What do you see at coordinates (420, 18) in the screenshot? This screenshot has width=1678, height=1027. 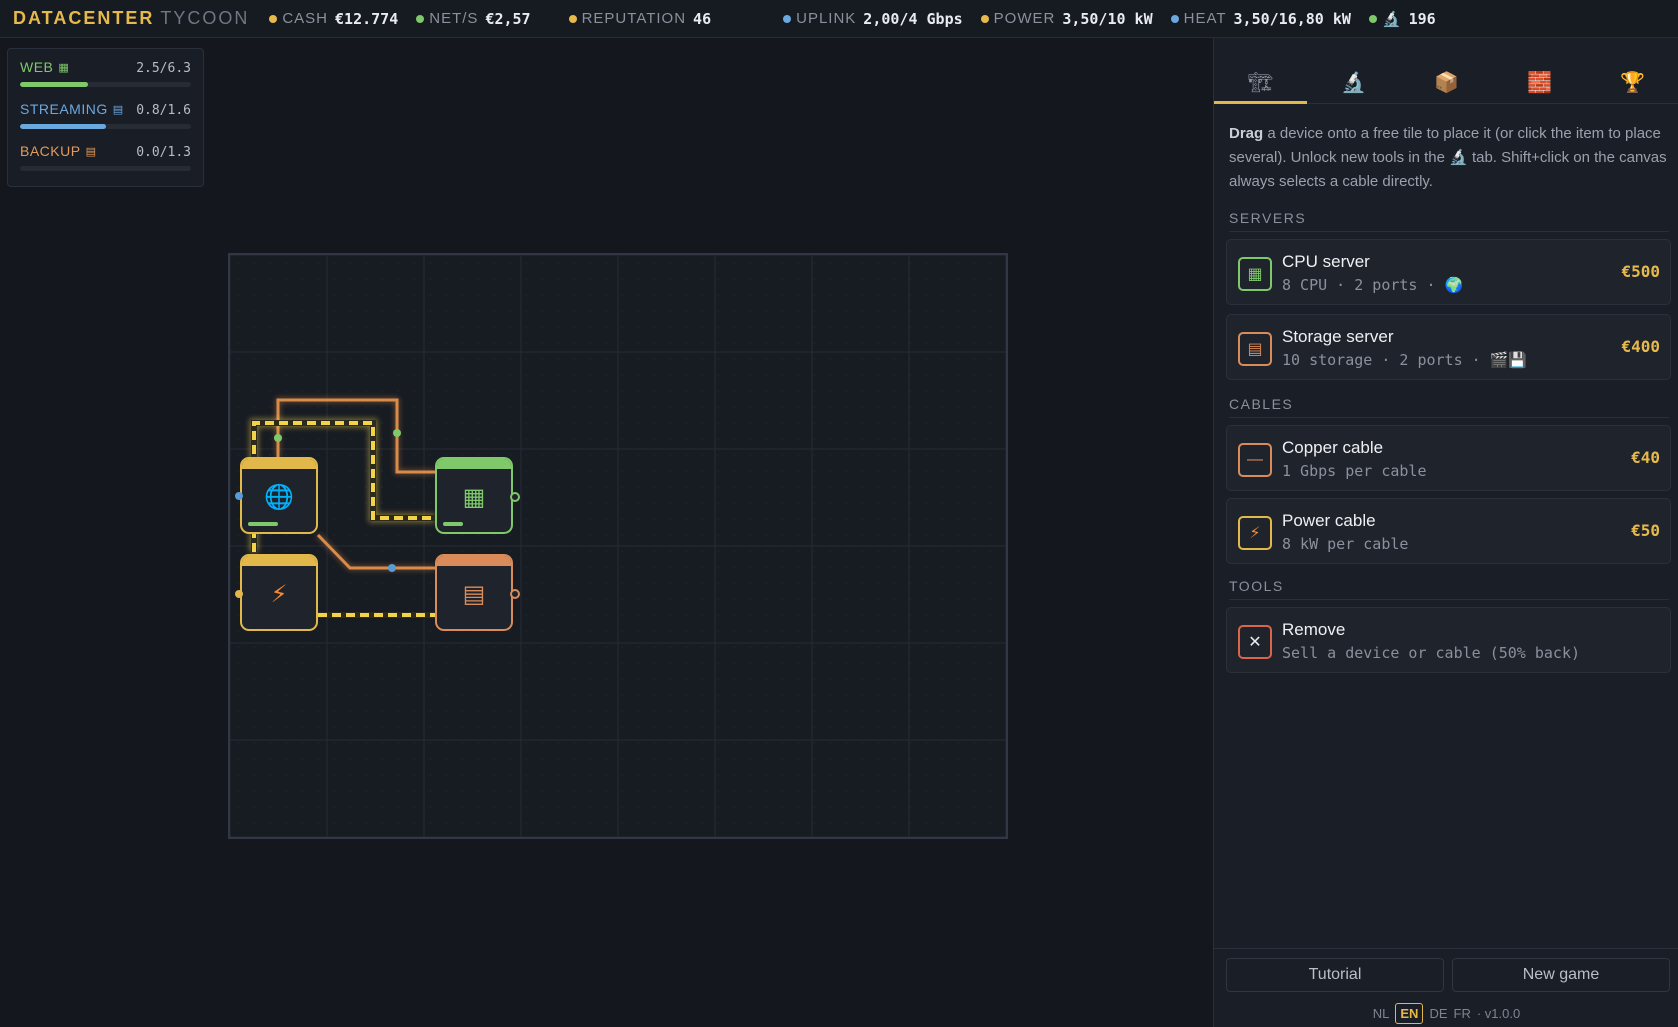 I see `net-dot-icon` at bounding box center [420, 18].